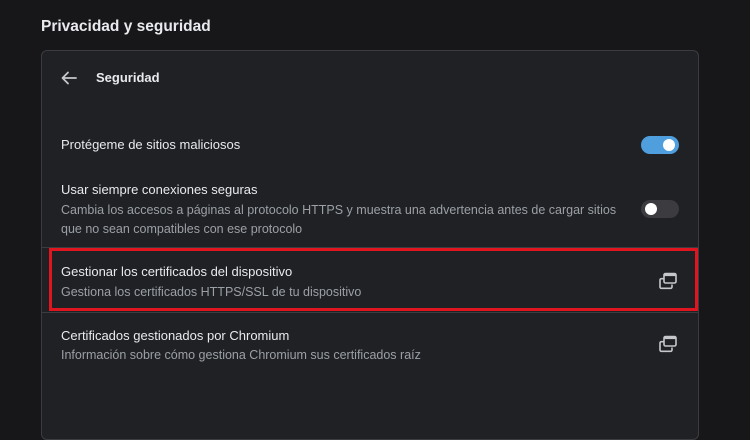  Describe the element at coordinates (370, 145) in the screenshot. I see `setting-row-safe-browsing: Protégeme de sitios maliciosos` at that location.